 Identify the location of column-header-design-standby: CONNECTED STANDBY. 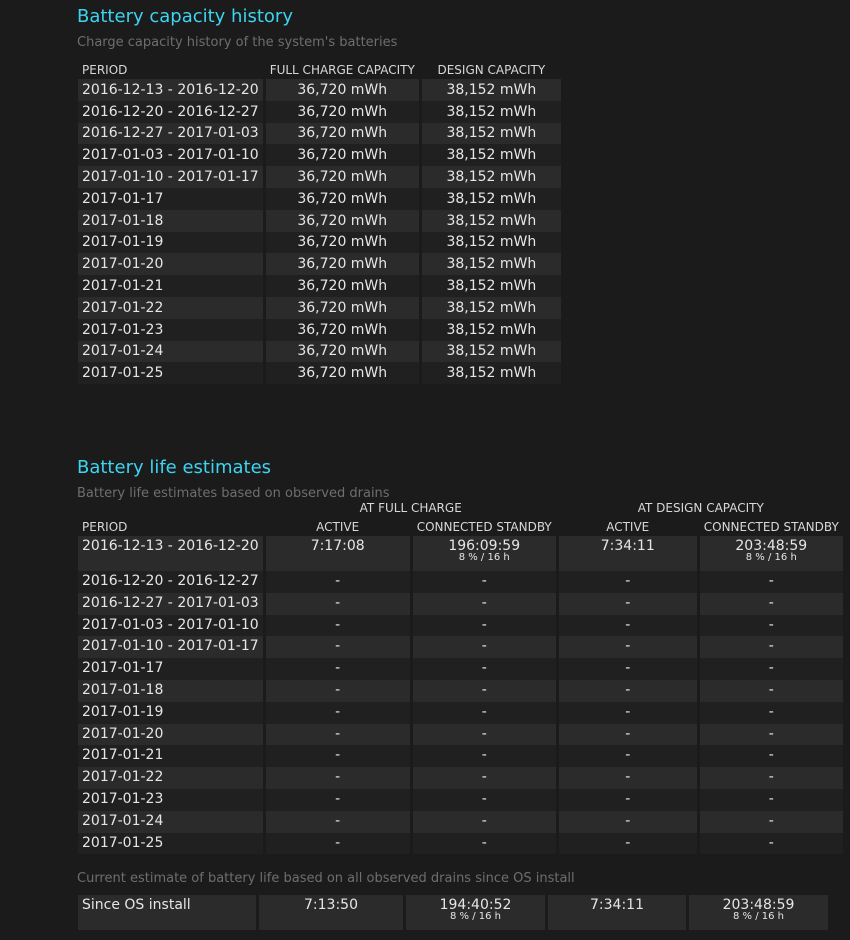
(771, 526).